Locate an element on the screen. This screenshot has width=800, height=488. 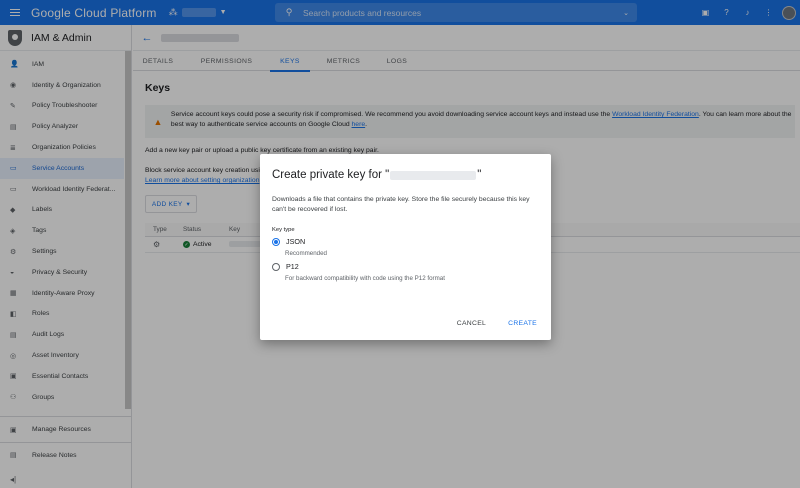
dialog-title-prefix: Create private key for " is located at coordinates (331, 175).